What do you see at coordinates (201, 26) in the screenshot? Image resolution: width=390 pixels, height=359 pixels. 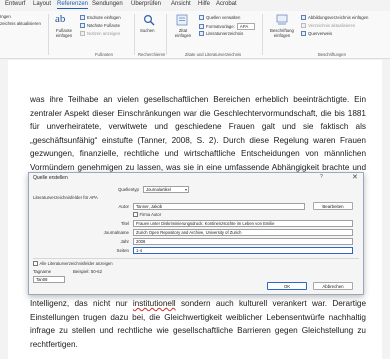 I see `style-icon` at bounding box center [201, 26].